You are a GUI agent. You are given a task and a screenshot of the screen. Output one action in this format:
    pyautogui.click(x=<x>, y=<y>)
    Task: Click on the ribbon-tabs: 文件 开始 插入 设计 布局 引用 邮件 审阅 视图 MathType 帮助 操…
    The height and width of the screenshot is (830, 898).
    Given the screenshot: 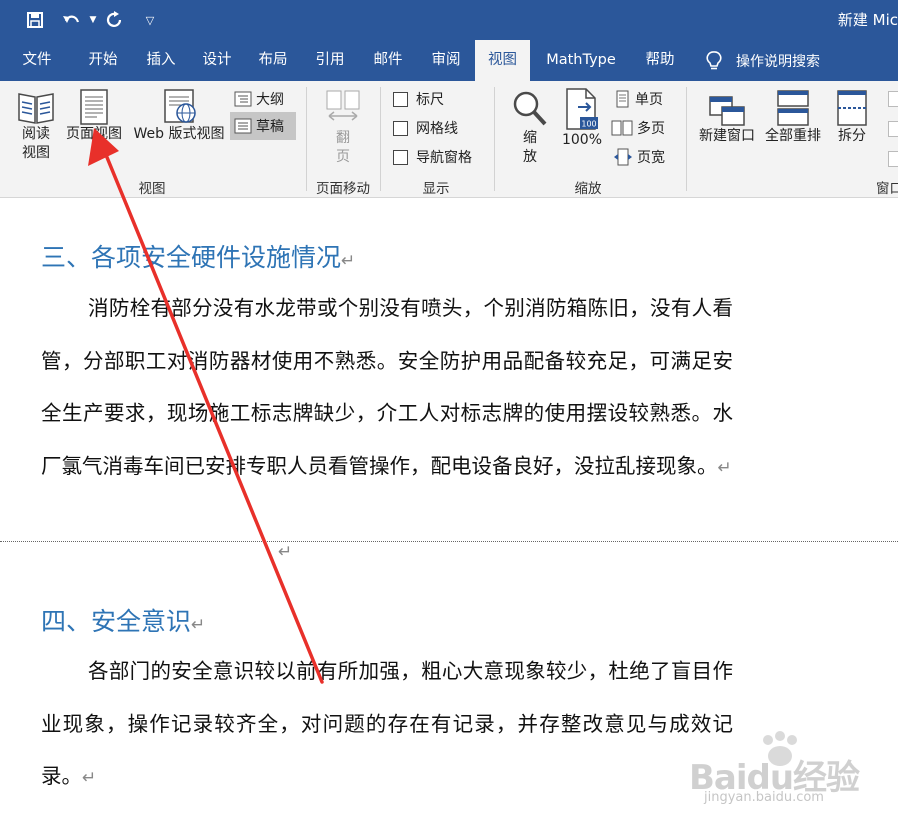 What is the action you would take?
    pyautogui.click(x=449, y=60)
    